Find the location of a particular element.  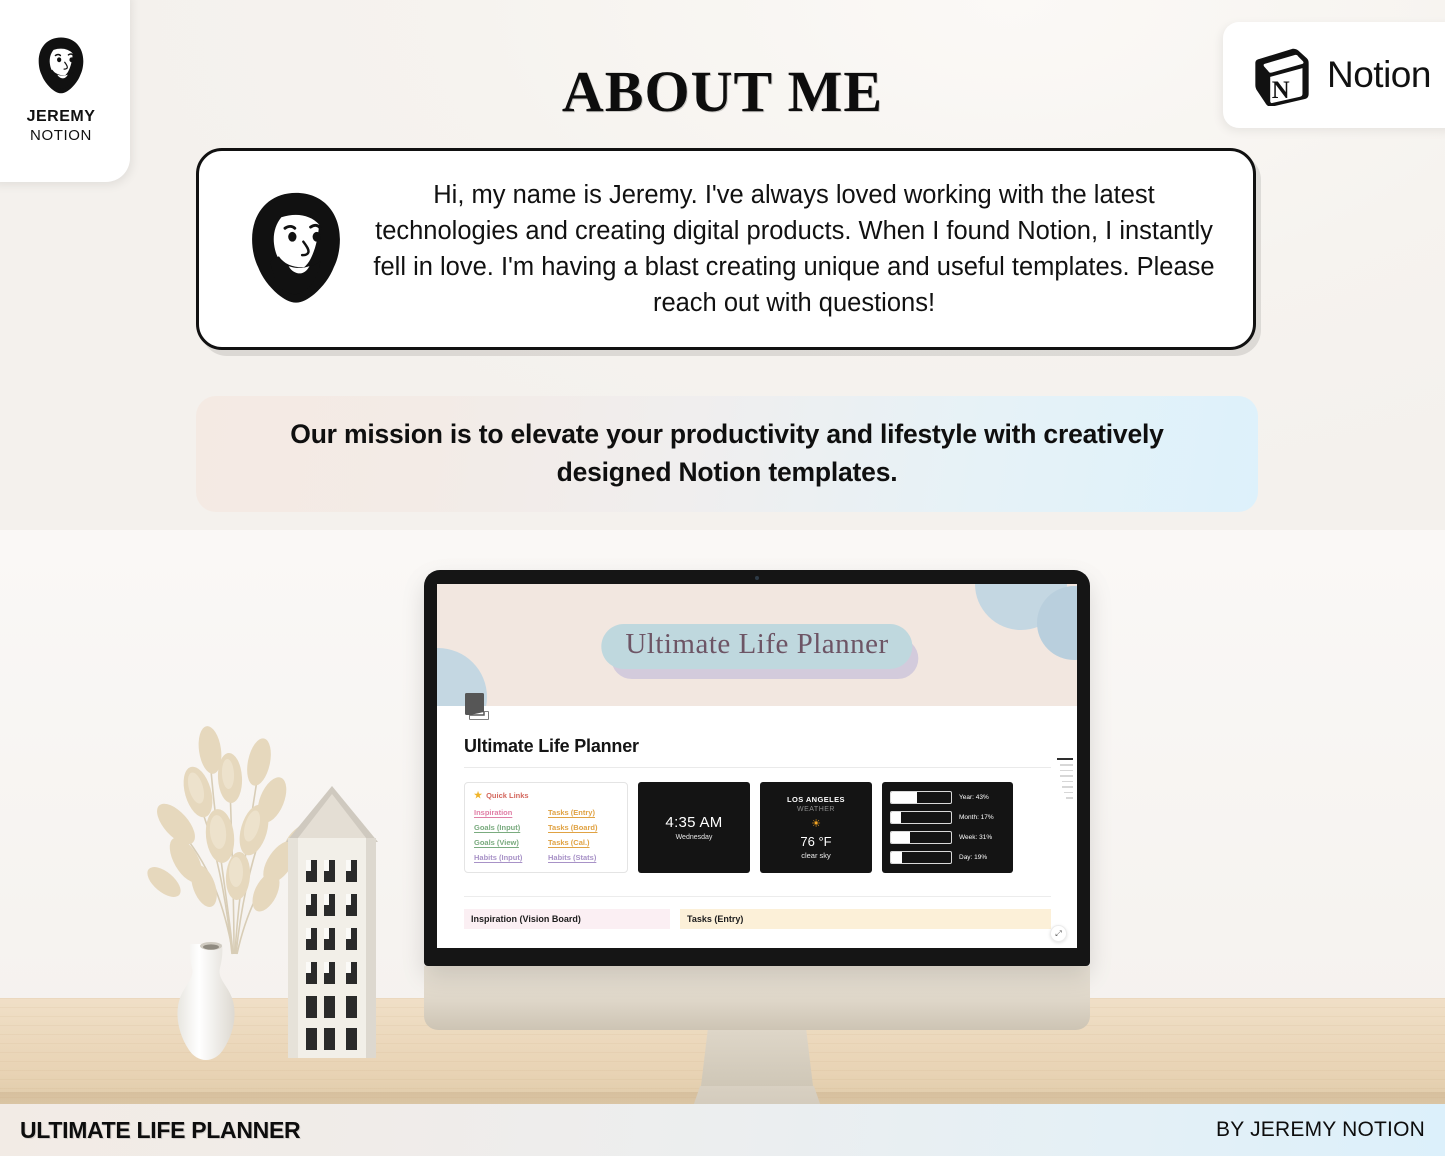

quick-link-habits-stats: Habits (Stats) is located at coordinates (583, 857).